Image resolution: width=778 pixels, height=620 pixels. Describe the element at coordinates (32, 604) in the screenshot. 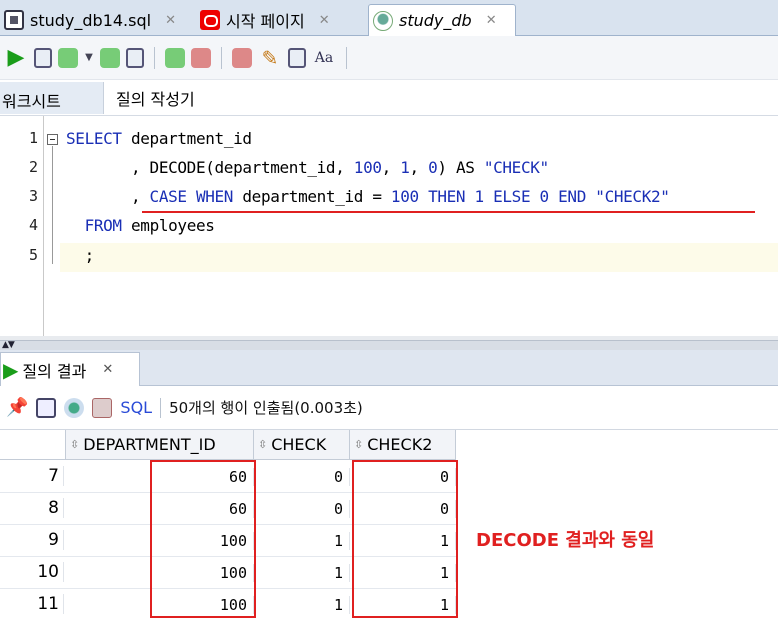

I see `row-number: 11` at that location.